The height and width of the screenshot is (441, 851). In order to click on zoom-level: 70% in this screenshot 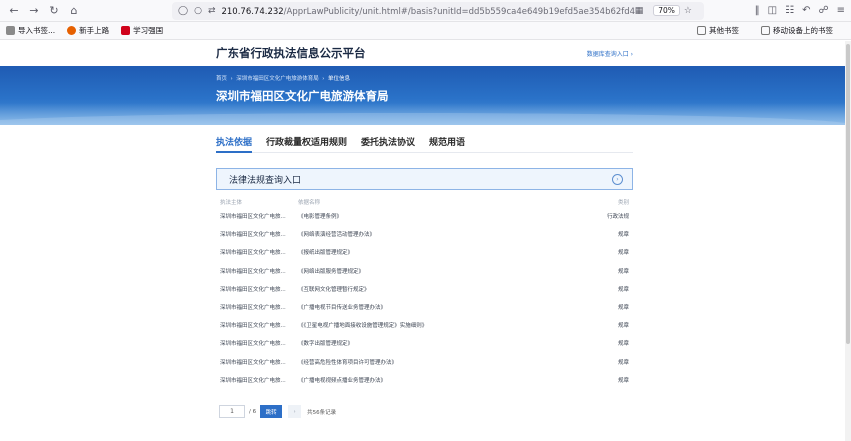, I will do `click(666, 10)`.